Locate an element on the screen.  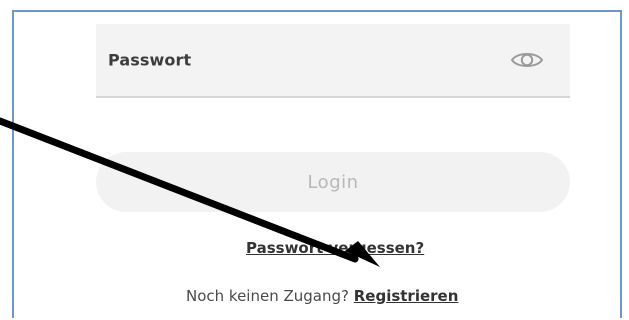
eye-icon is located at coordinates (527, 60).